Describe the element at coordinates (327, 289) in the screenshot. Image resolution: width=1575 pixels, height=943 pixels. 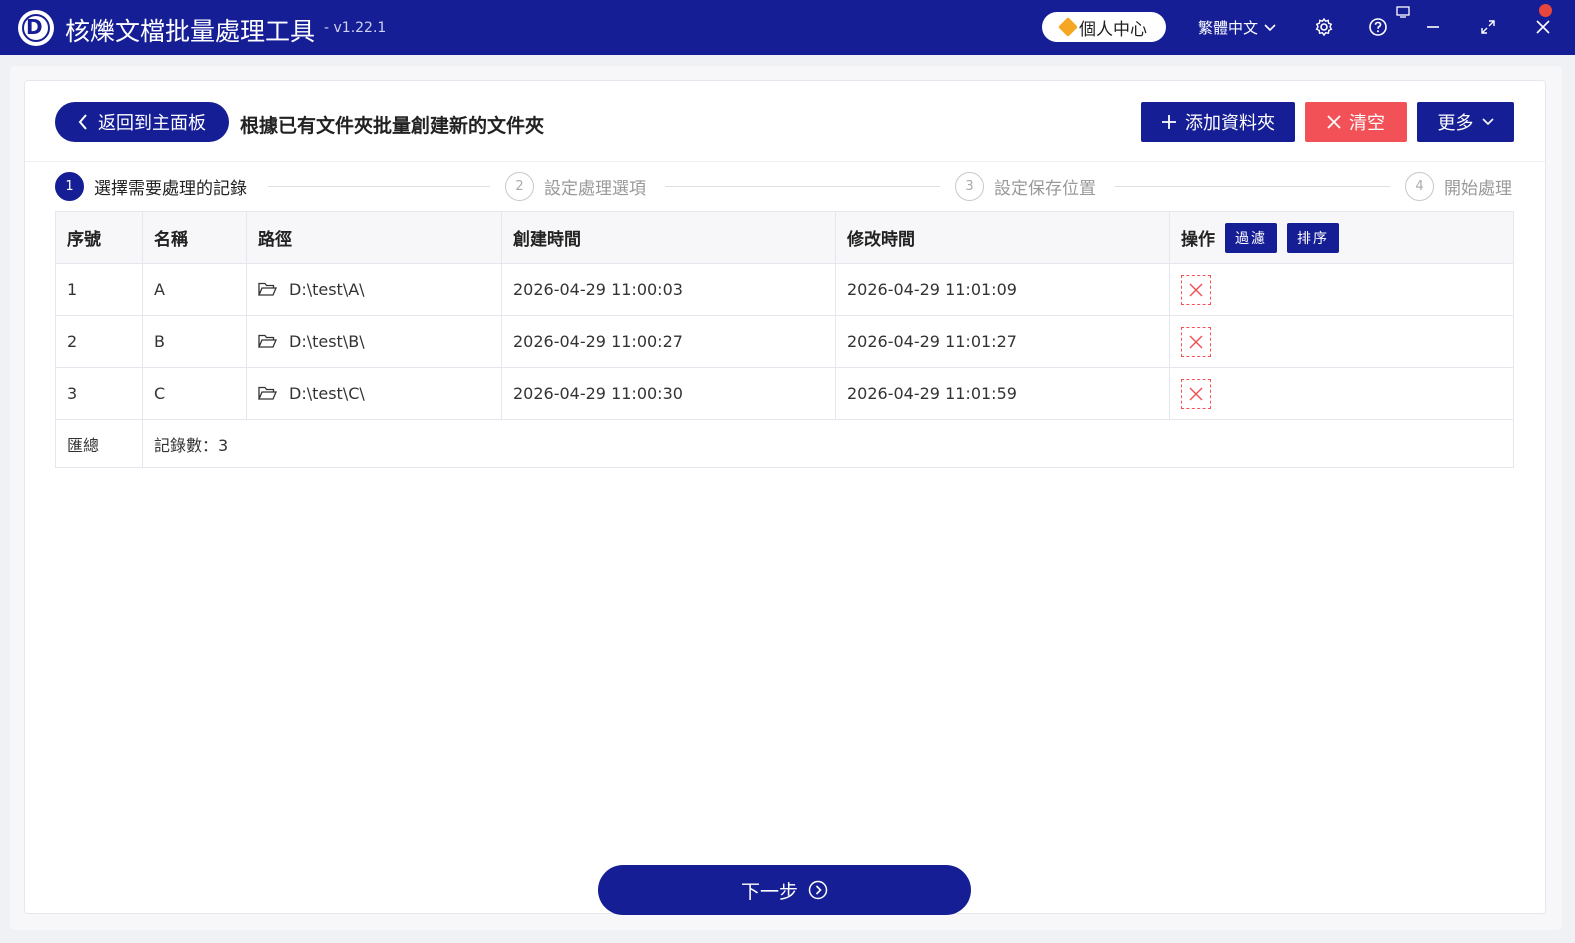
I see `path-text: D:\test\A\` at that location.